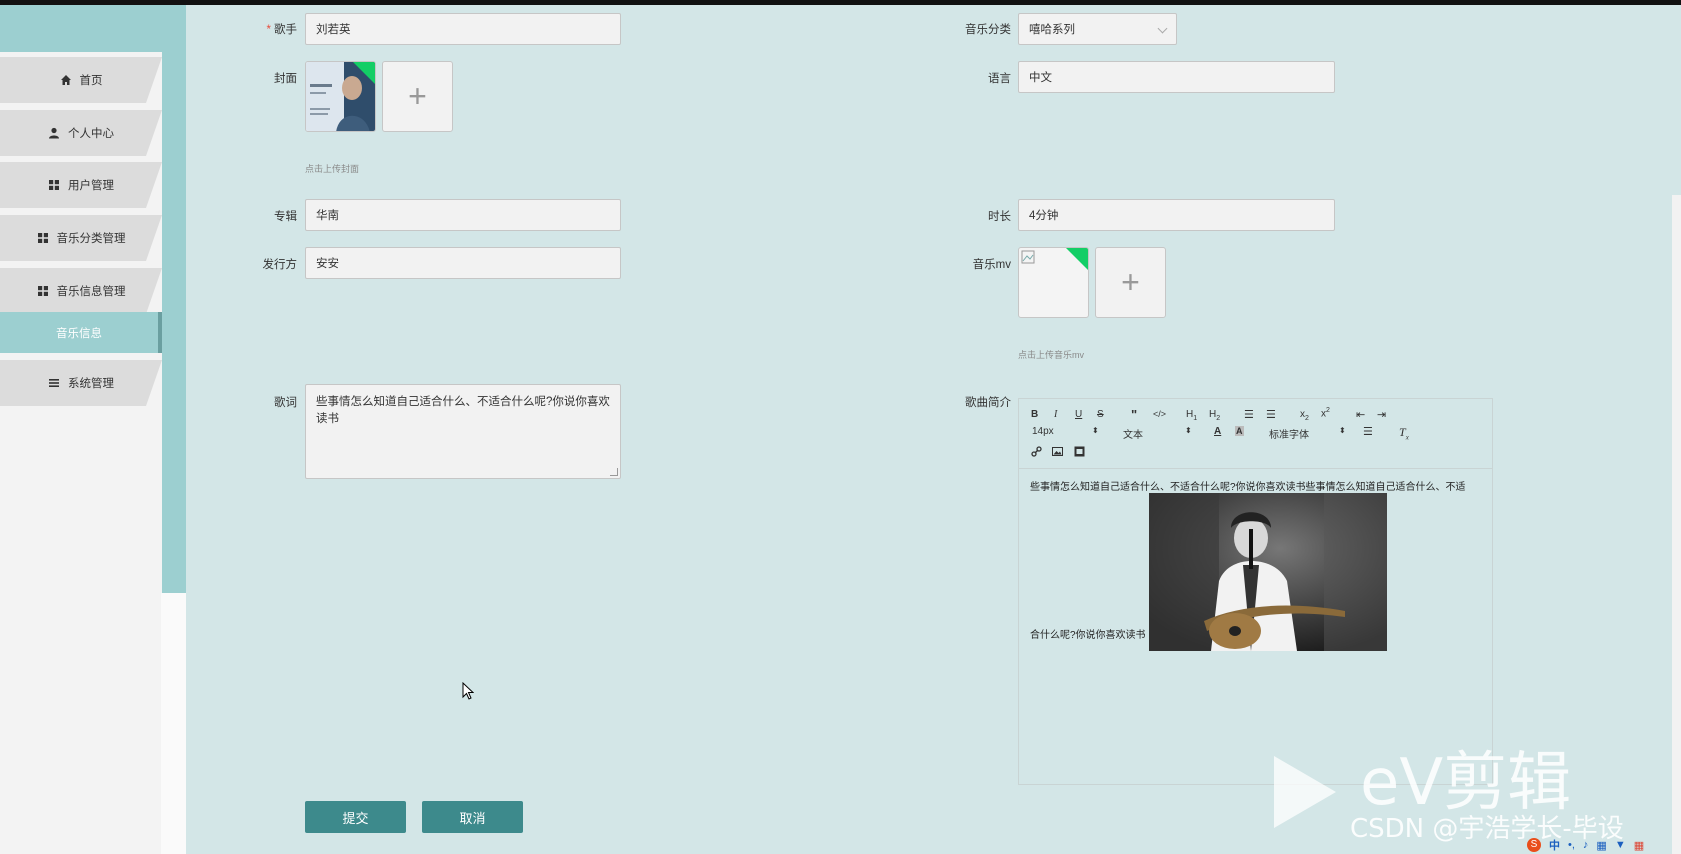  Describe the element at coordinates (463, 29) in the screenshot. I see `singer-input: 刘若英` at that location.